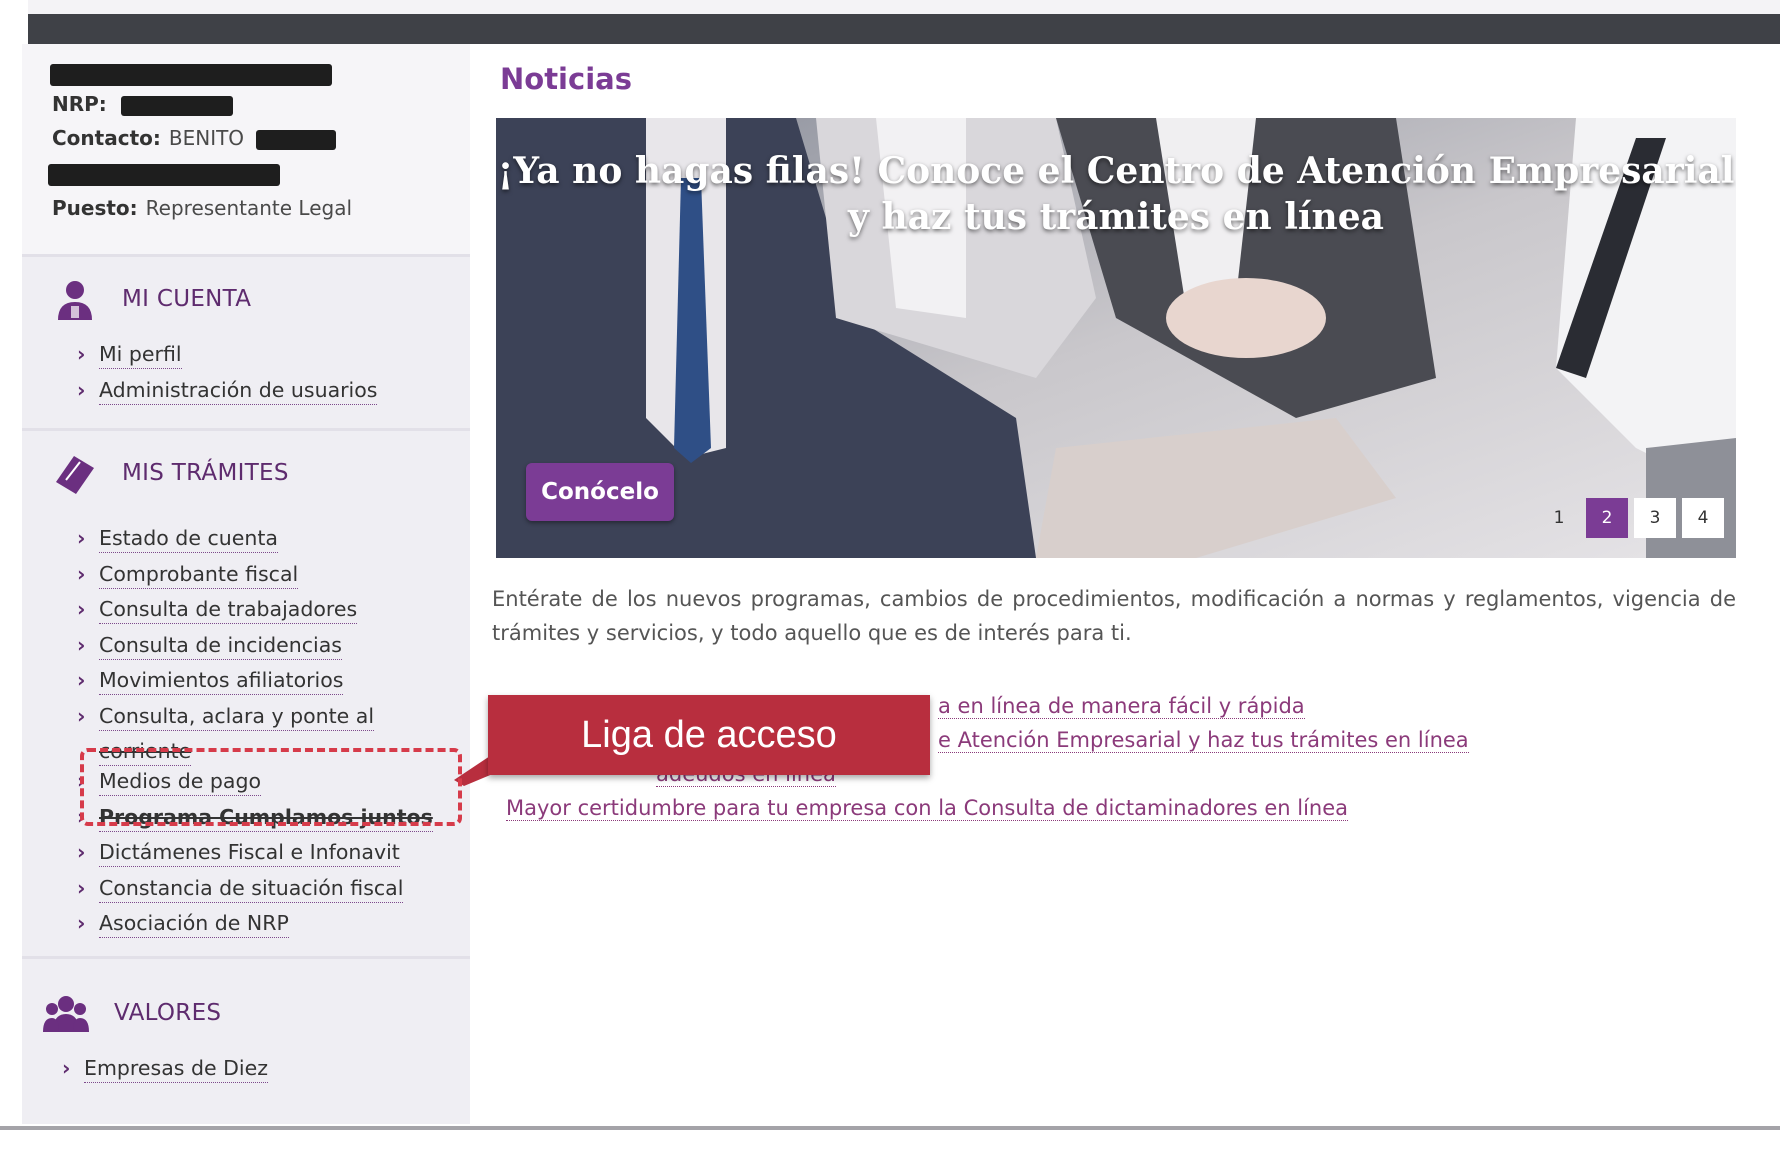 This screenshot has width=1780, height=1157. Describe the element at coordinates (66, 1014) in the screenshot. I see `group-icon` at that location.